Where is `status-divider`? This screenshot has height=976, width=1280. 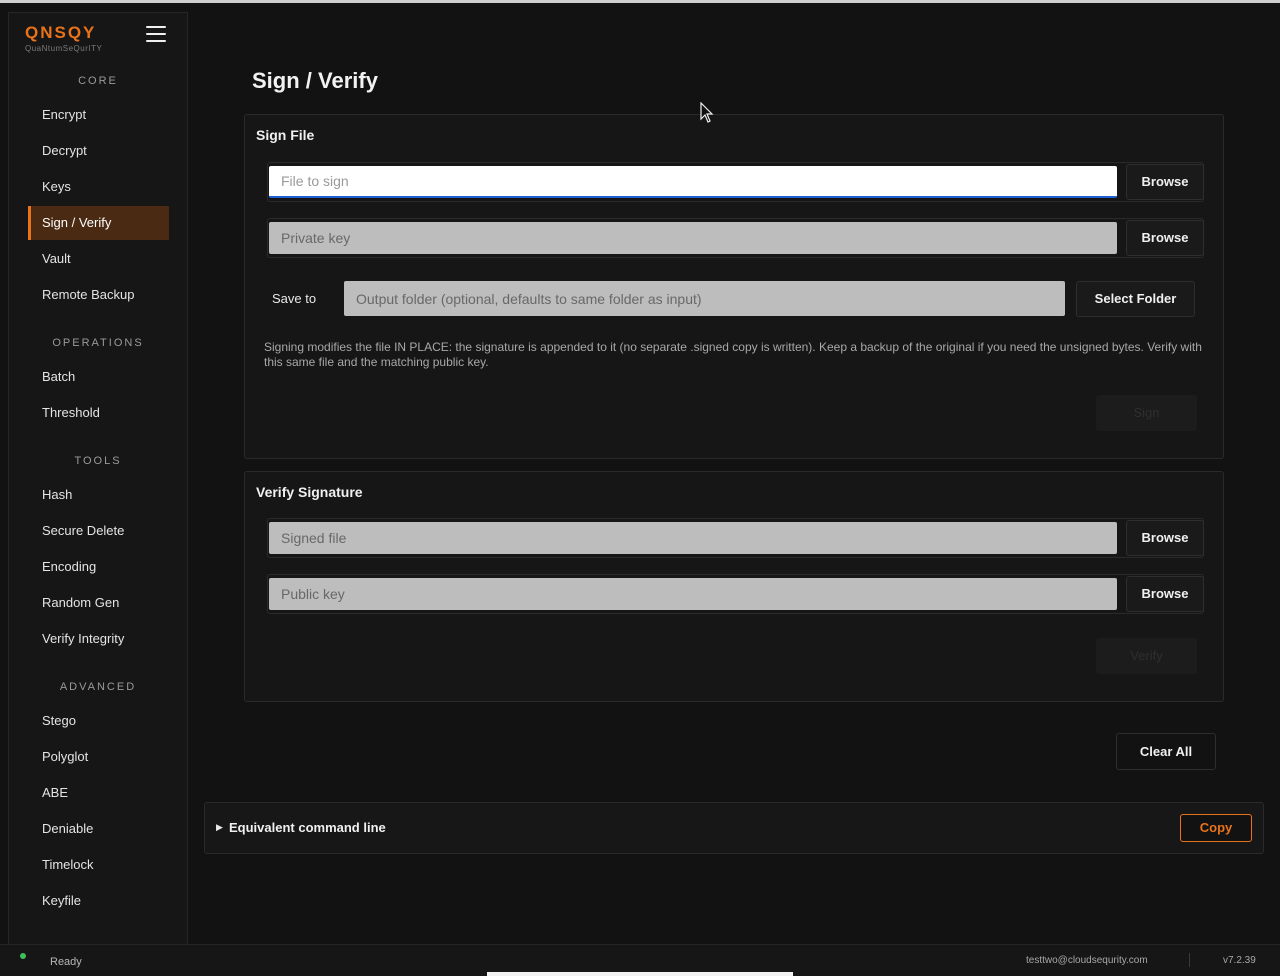 status-divider is located at coordinates (1189, 960).